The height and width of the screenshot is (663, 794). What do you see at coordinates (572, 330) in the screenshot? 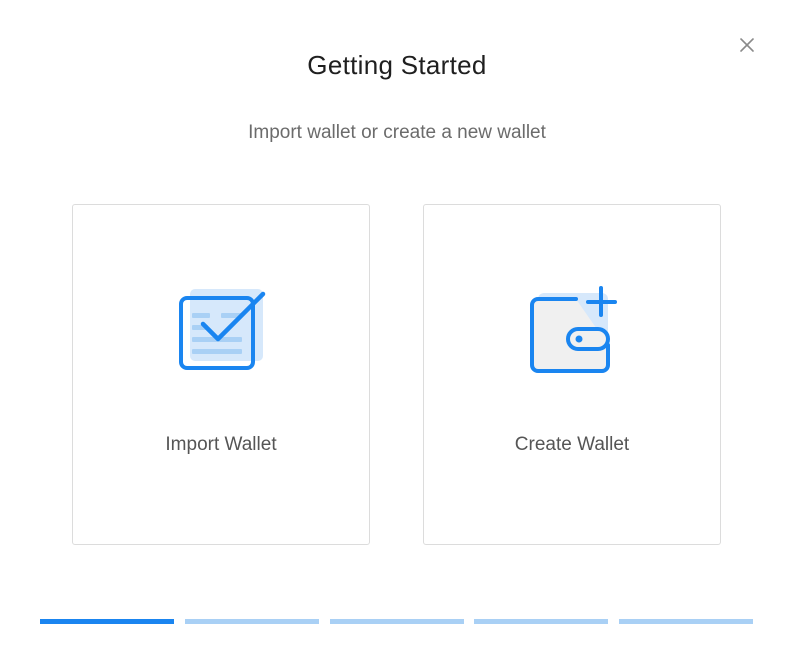
I see `create-wallet-icon` at bounding box center [572, 330].